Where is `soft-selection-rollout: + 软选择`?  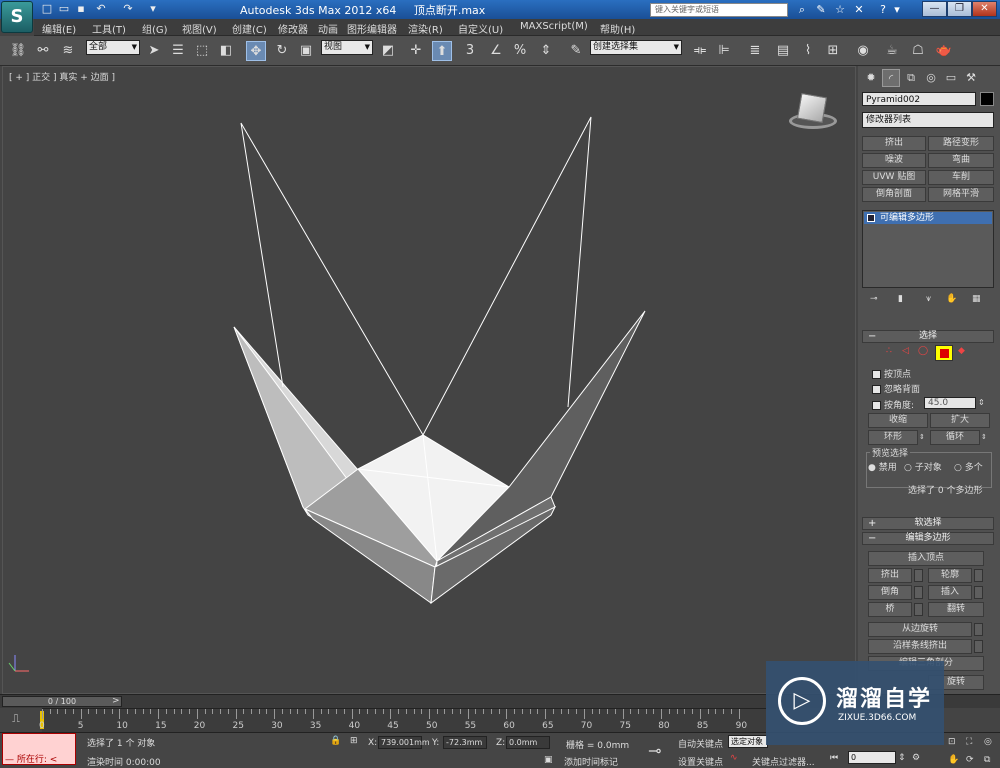
soft-selection-rollout: + 软选择 is located at coordinates (928, 523).